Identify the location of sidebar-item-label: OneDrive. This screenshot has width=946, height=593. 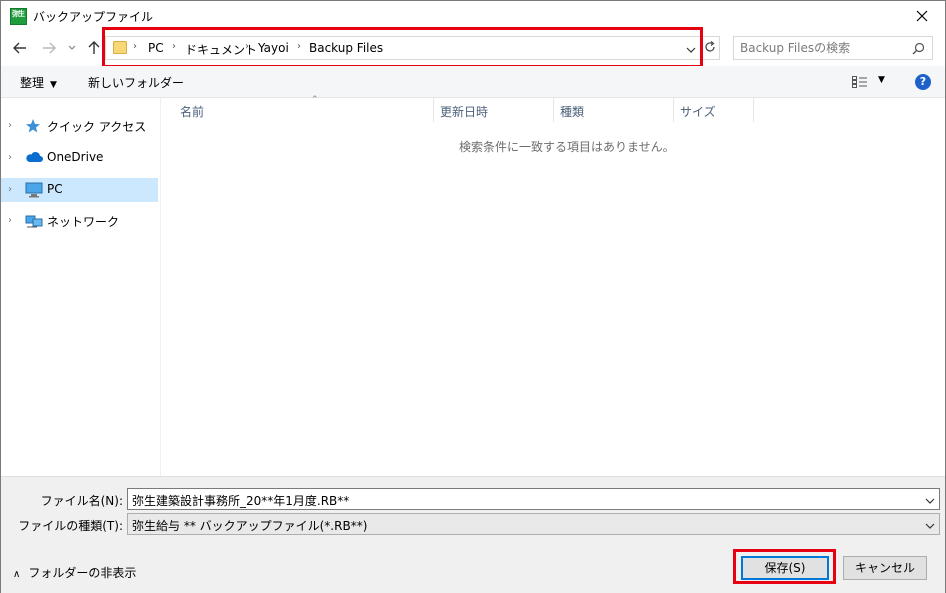
(75, 157).